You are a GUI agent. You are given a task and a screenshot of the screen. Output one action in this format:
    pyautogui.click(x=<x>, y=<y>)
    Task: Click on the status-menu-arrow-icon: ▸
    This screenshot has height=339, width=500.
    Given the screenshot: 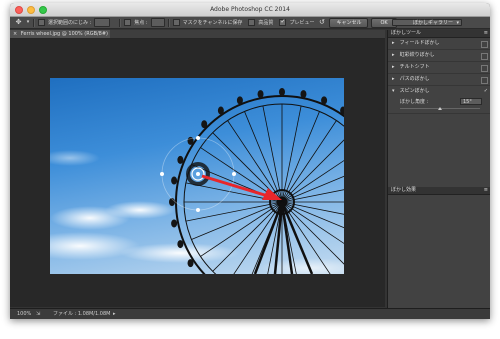 What is the action you would take?
    pyautogui.click(x=114, y=314)
    